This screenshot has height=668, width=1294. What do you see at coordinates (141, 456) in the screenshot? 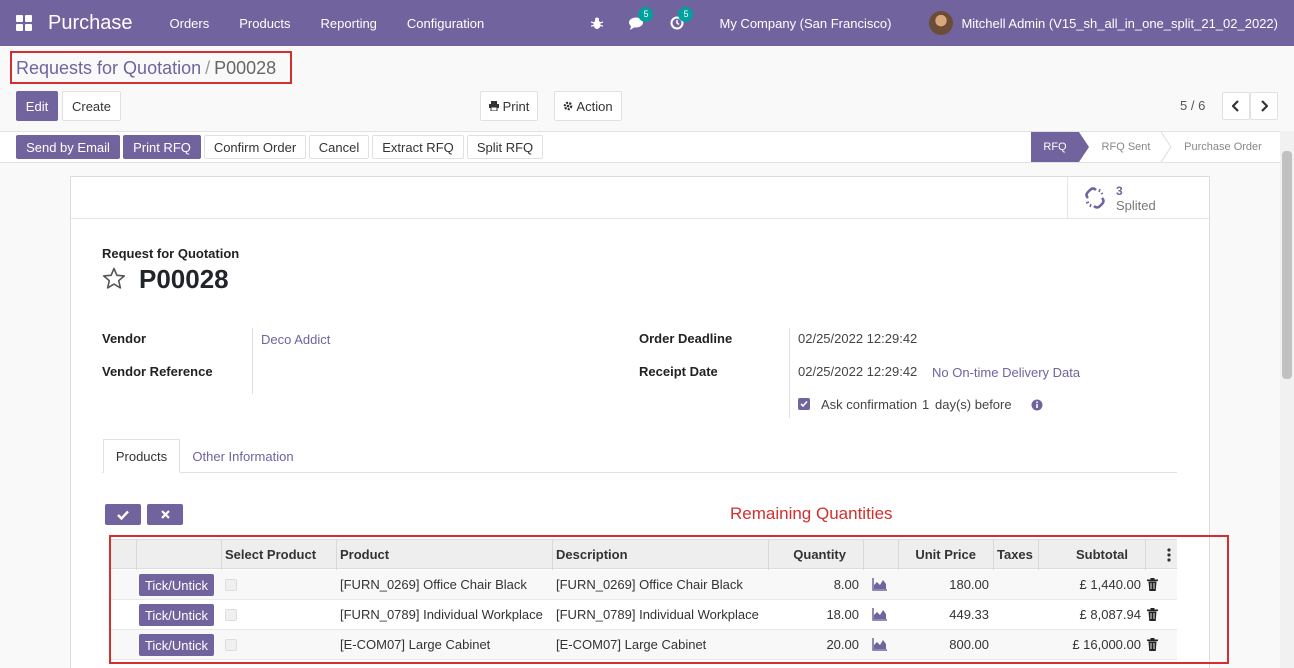
I see `tab-products: Products` at bounding box center [141, 456].